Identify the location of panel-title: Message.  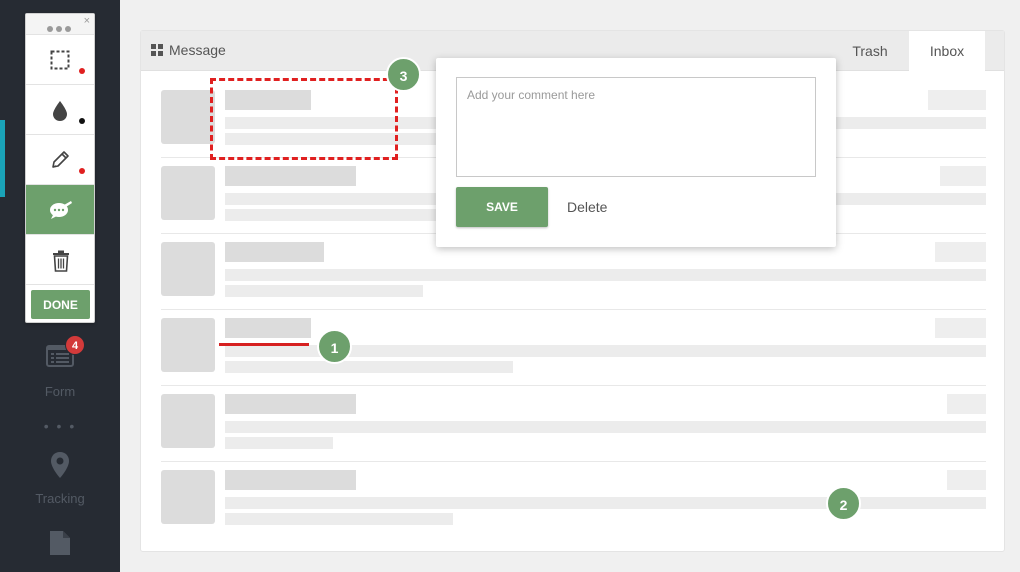
(188, 50).